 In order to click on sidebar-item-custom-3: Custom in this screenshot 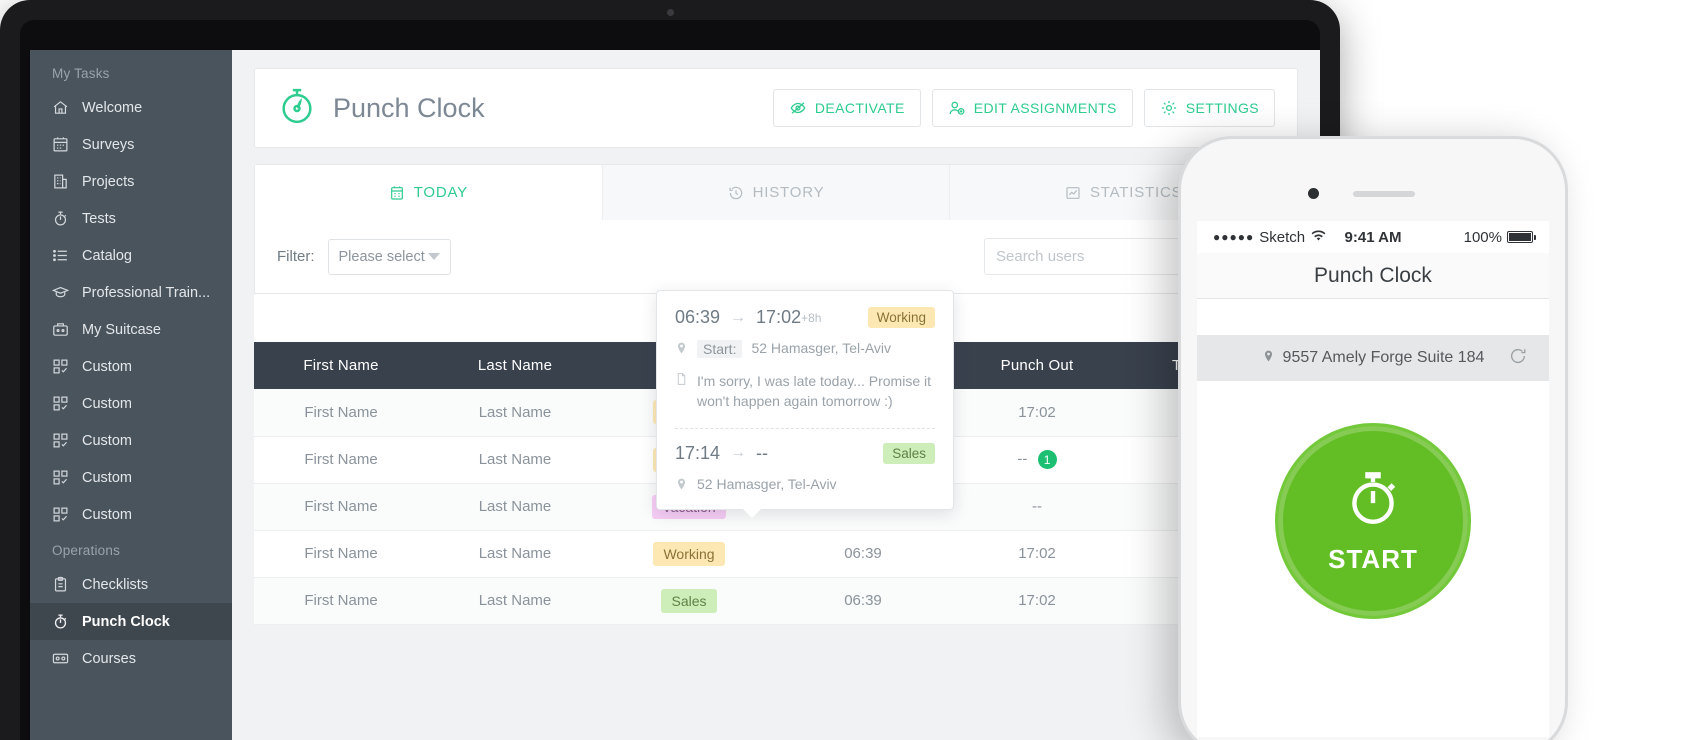, I will do `click(131, 440)`.